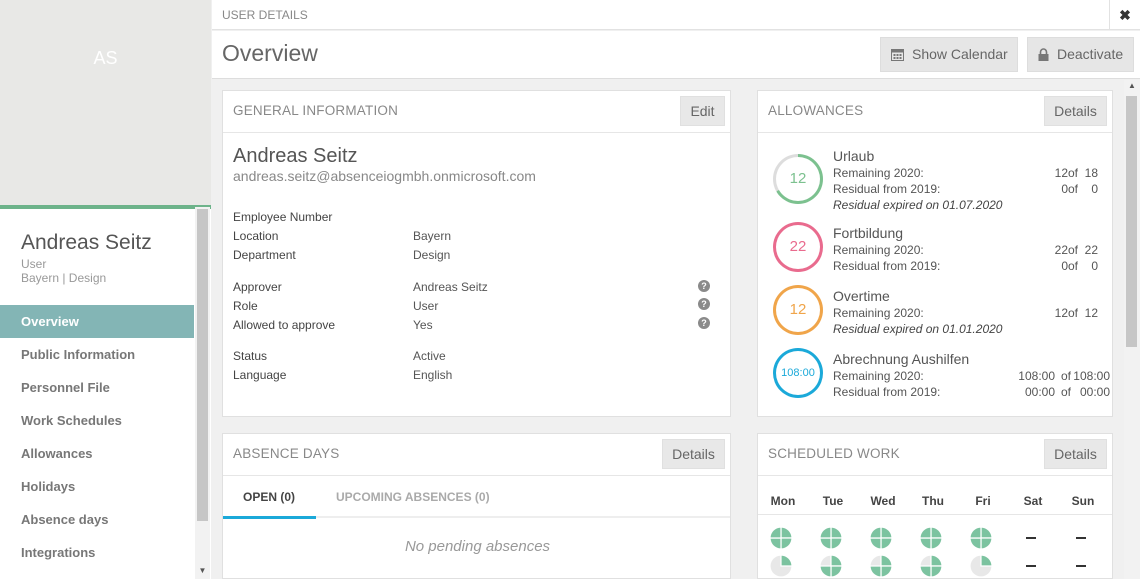  I want to click on allowance-note: Residual expired on 01.01.2020, so click(918, 329).